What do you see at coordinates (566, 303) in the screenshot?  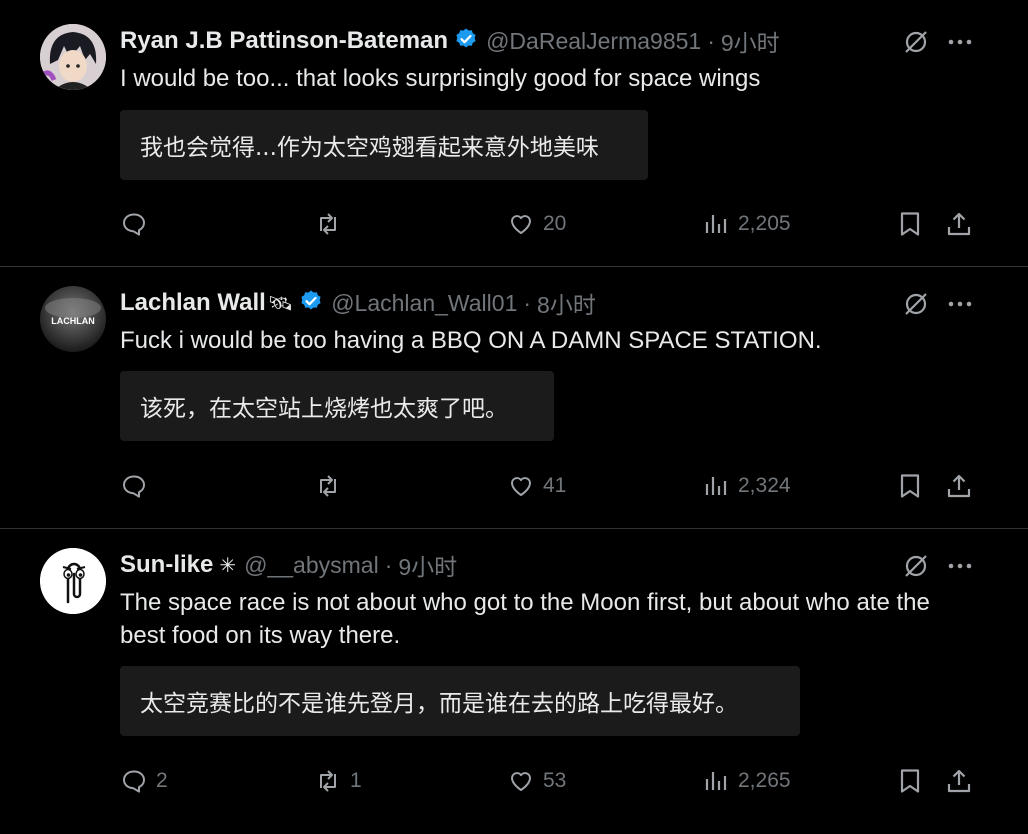 I see `timestamp: 8小时` at bounding box center [566, 303].